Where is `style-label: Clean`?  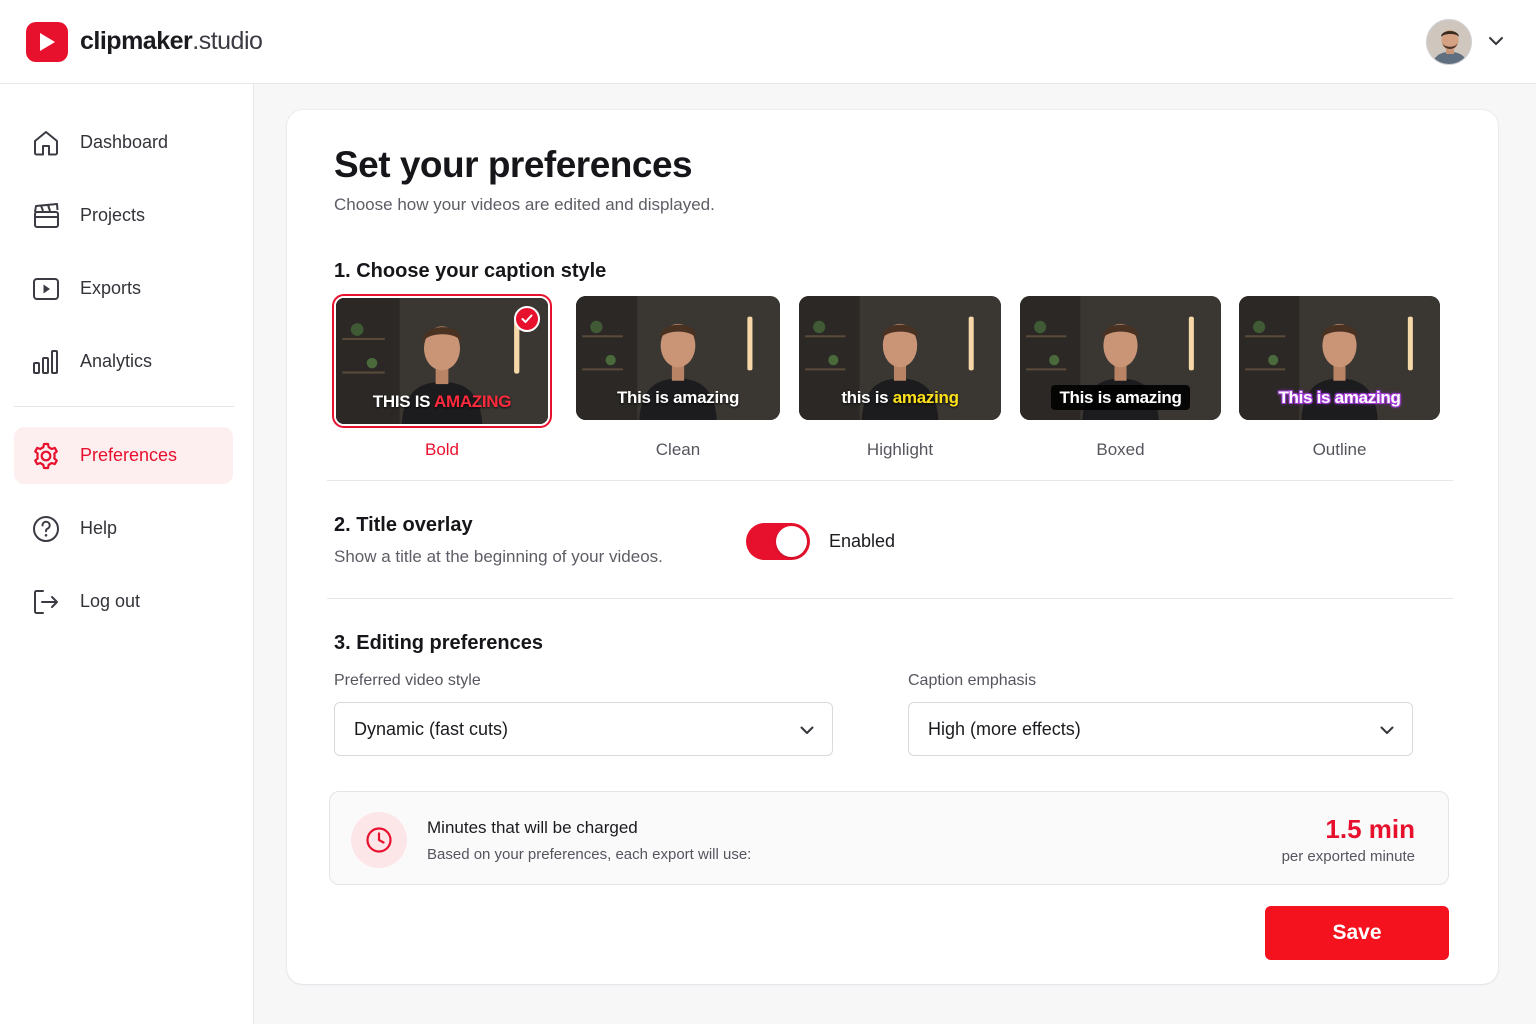
style-label: Clean is located at coordinates (678, 449).